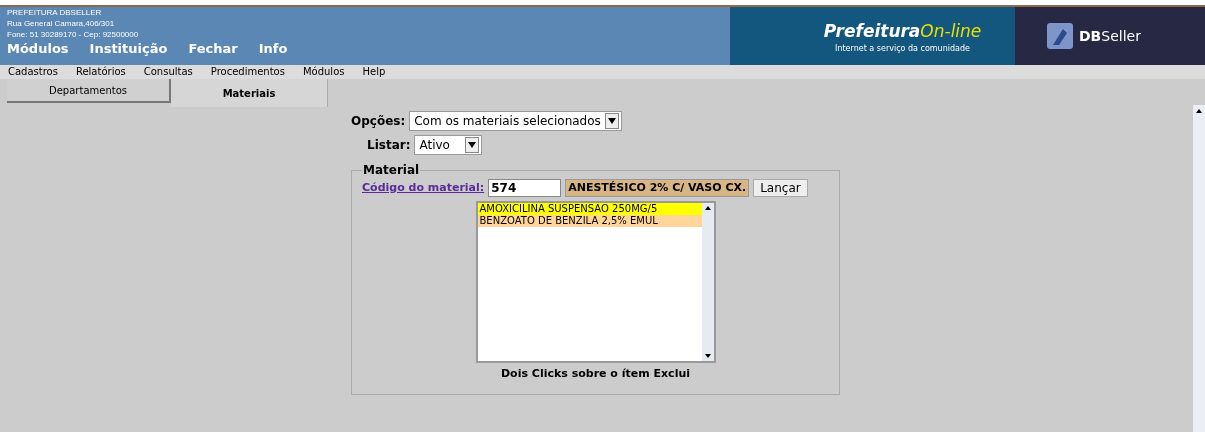  What do you see at coordinates (128, 49) in the screenshot?
I see `main-menu-item: Instituição` at bounding box center [128, 49].